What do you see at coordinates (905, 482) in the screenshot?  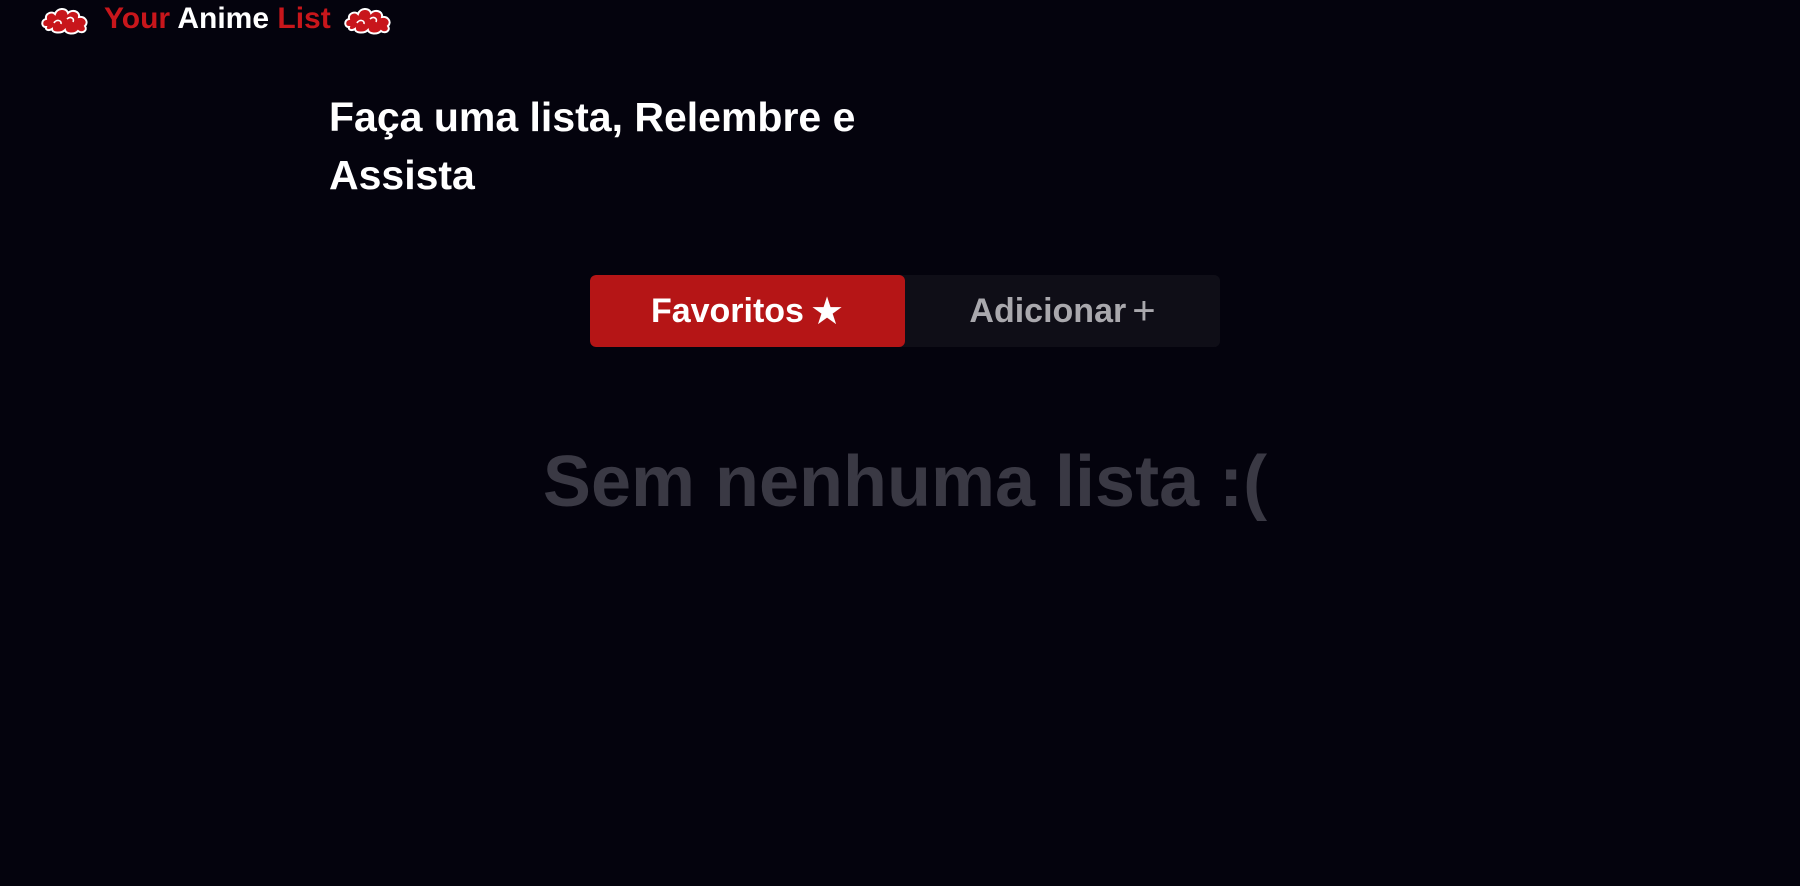 I see `empty-list-message: Sem nenhuma lista :(` at bounding box center [905, 482].